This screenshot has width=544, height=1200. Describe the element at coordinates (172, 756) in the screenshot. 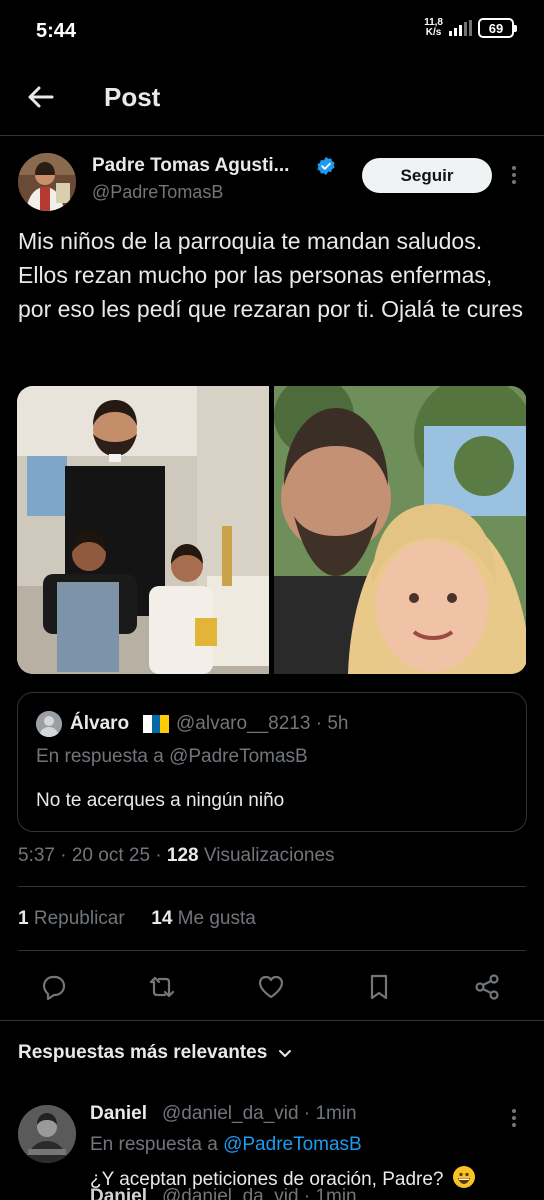

I see `quoted-reply-to: En respuesta a @PadreTomasB` at that location.